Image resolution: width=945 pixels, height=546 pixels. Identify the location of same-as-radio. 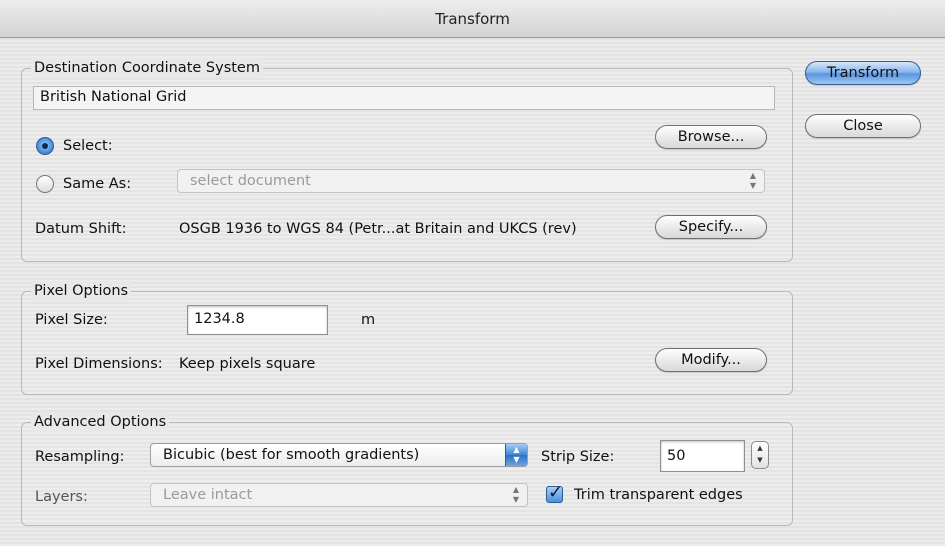
(45, 184).